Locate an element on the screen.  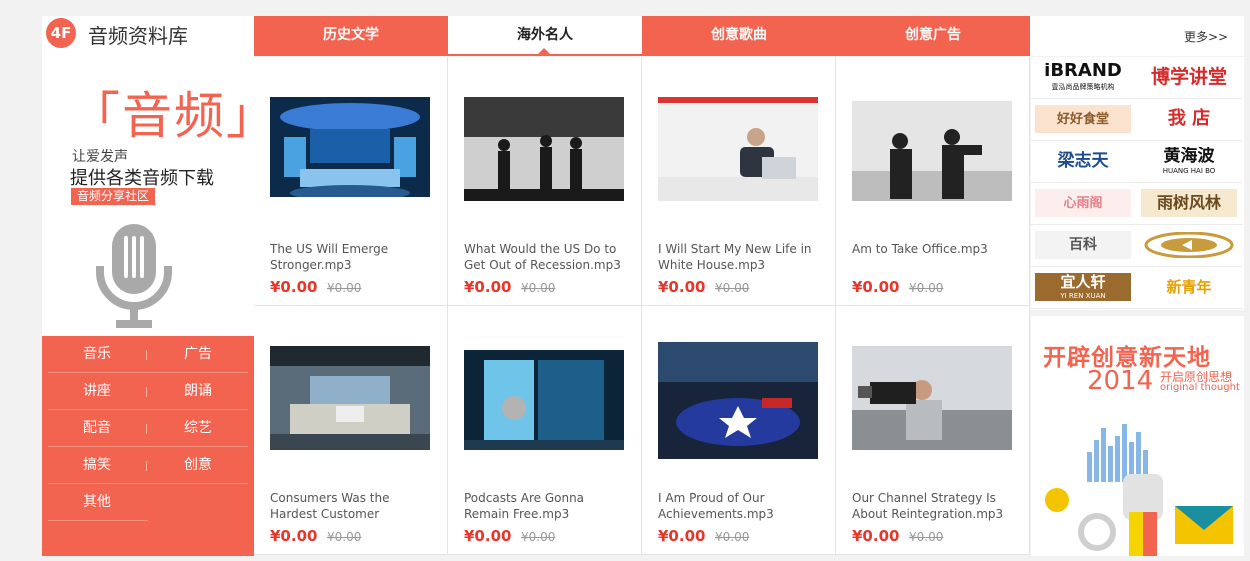
promo-illustration is located at coordinates (1139, 490).